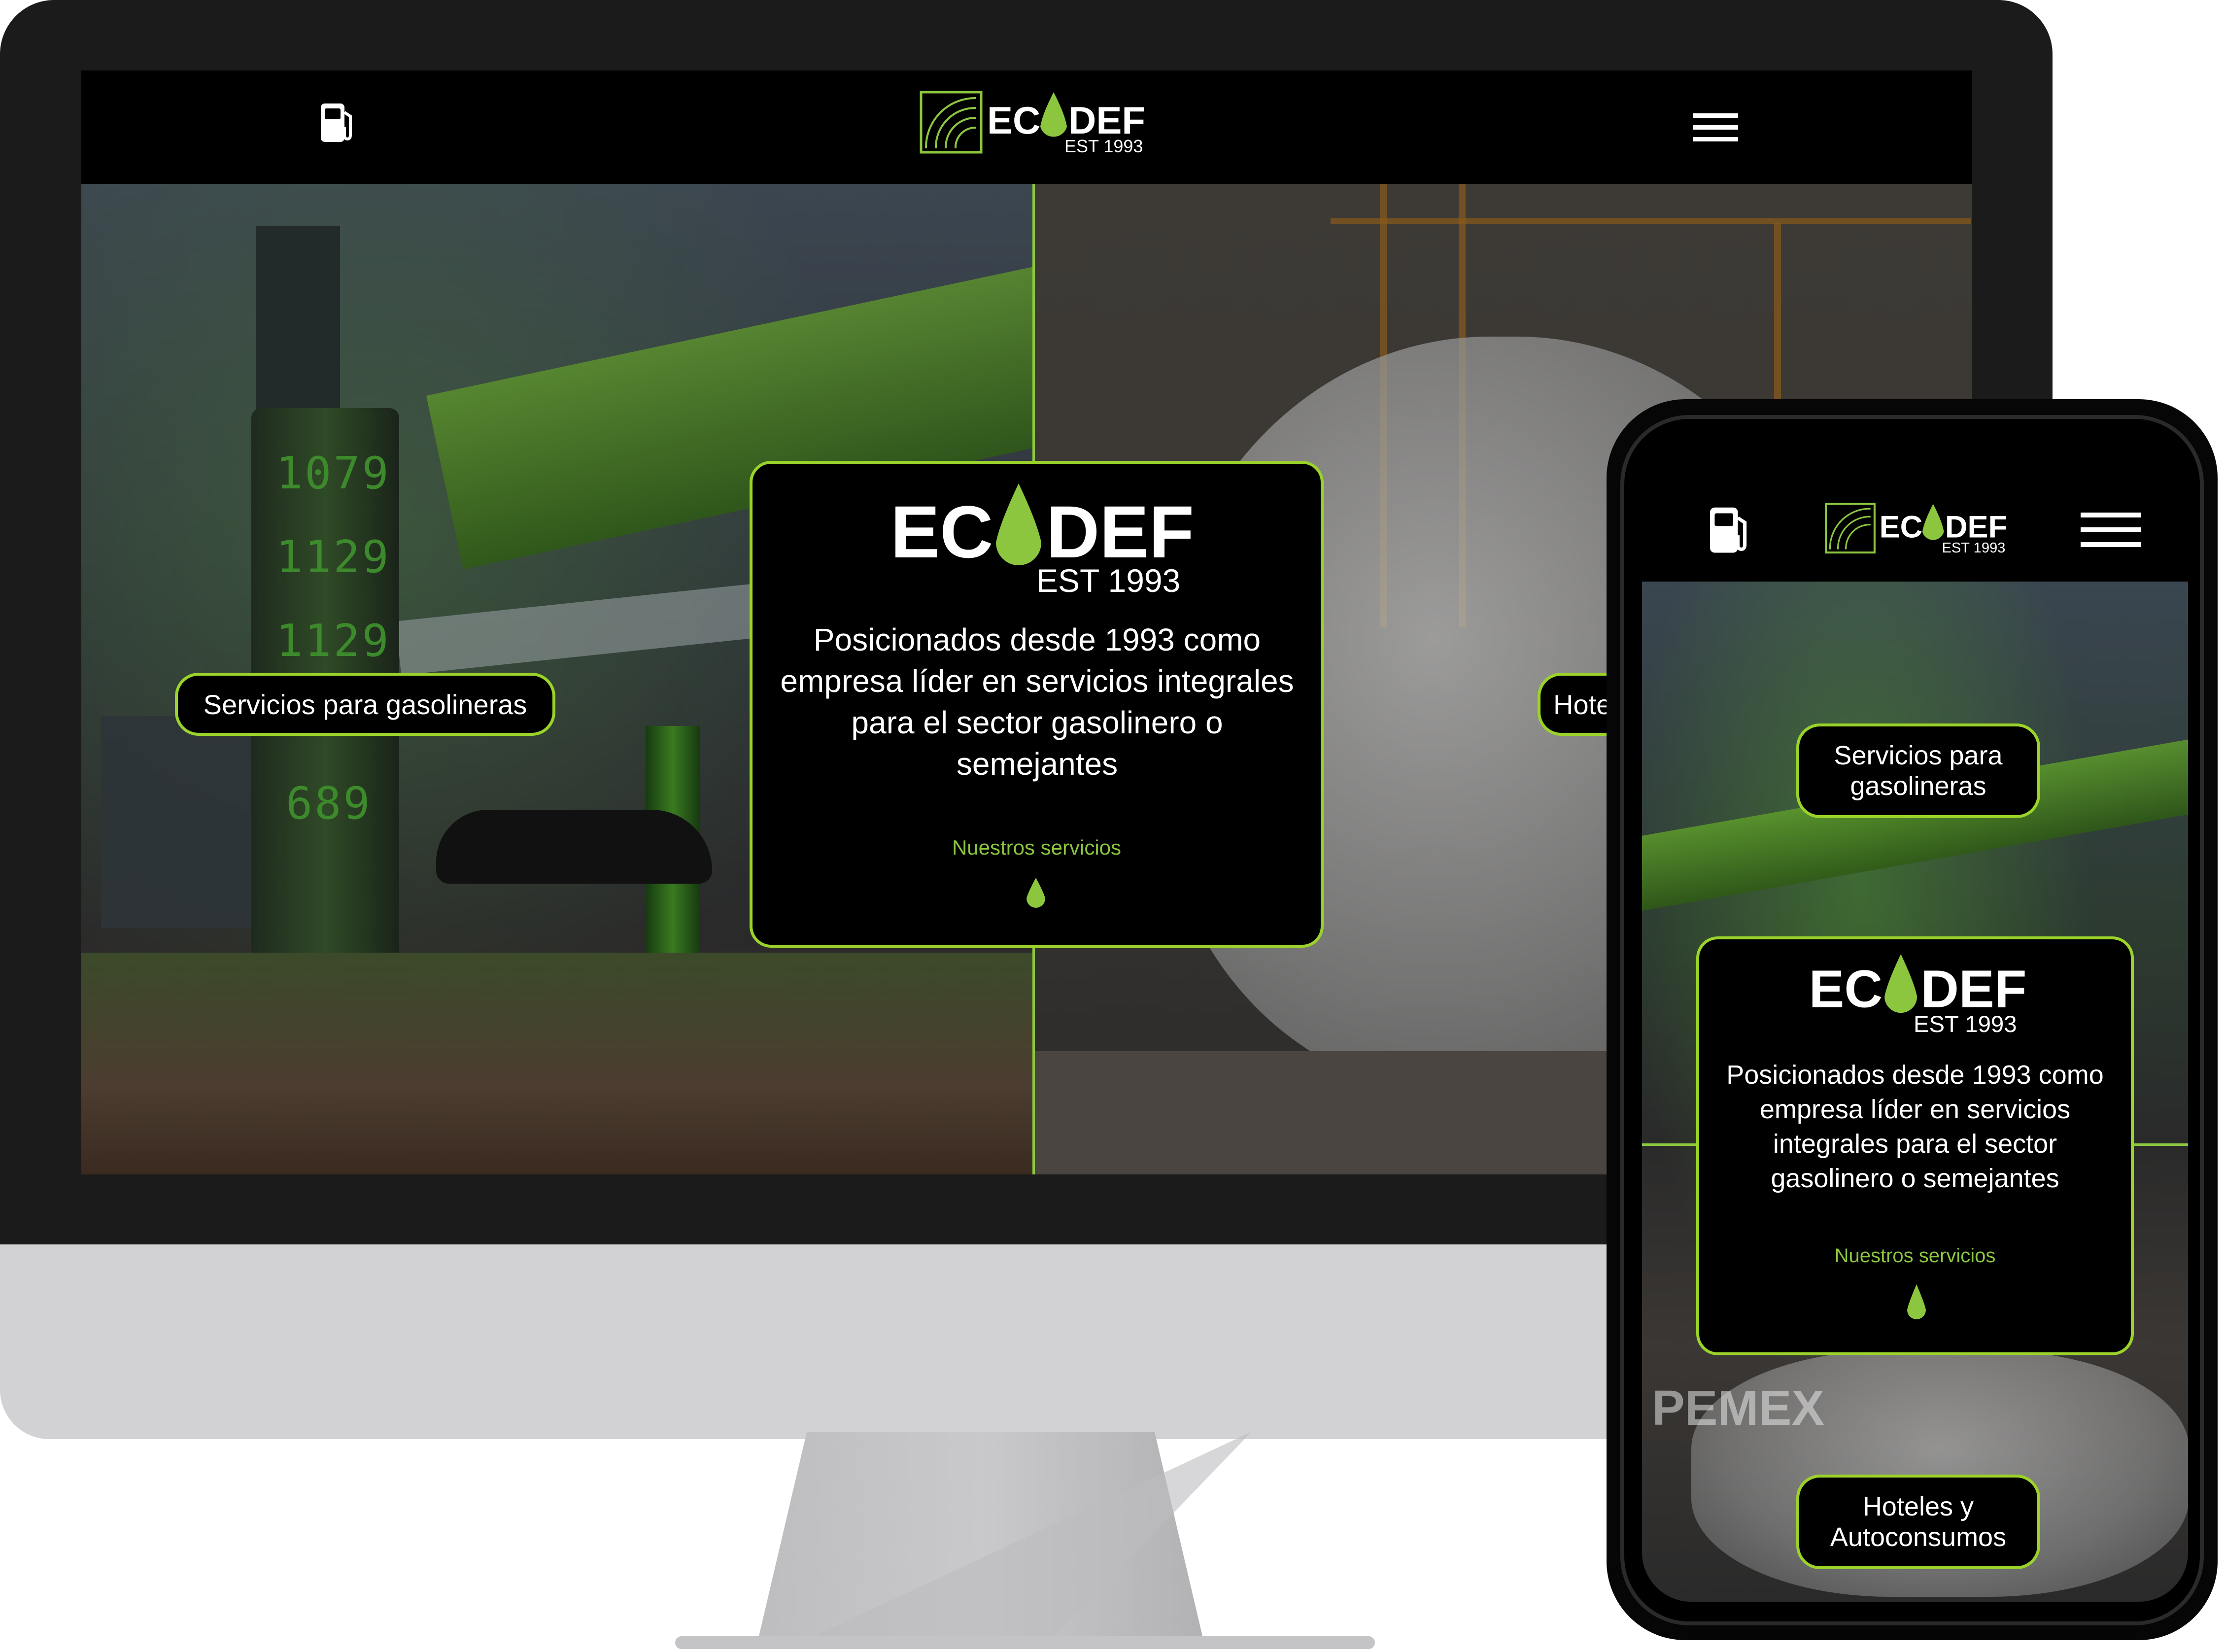  What do you see at coordinates (329, 803) in the screenshot?
I see `price-display: 689` at bounding box center [329, 803].